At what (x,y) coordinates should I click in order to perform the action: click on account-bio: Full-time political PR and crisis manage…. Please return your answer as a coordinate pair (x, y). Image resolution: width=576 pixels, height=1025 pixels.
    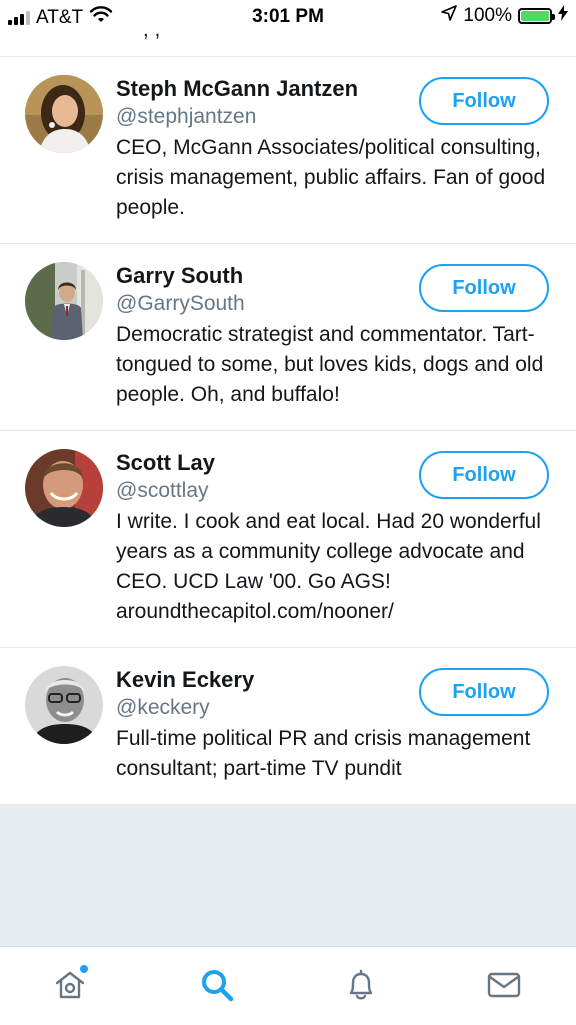
    Looking at the image, I should click on (323, 753).